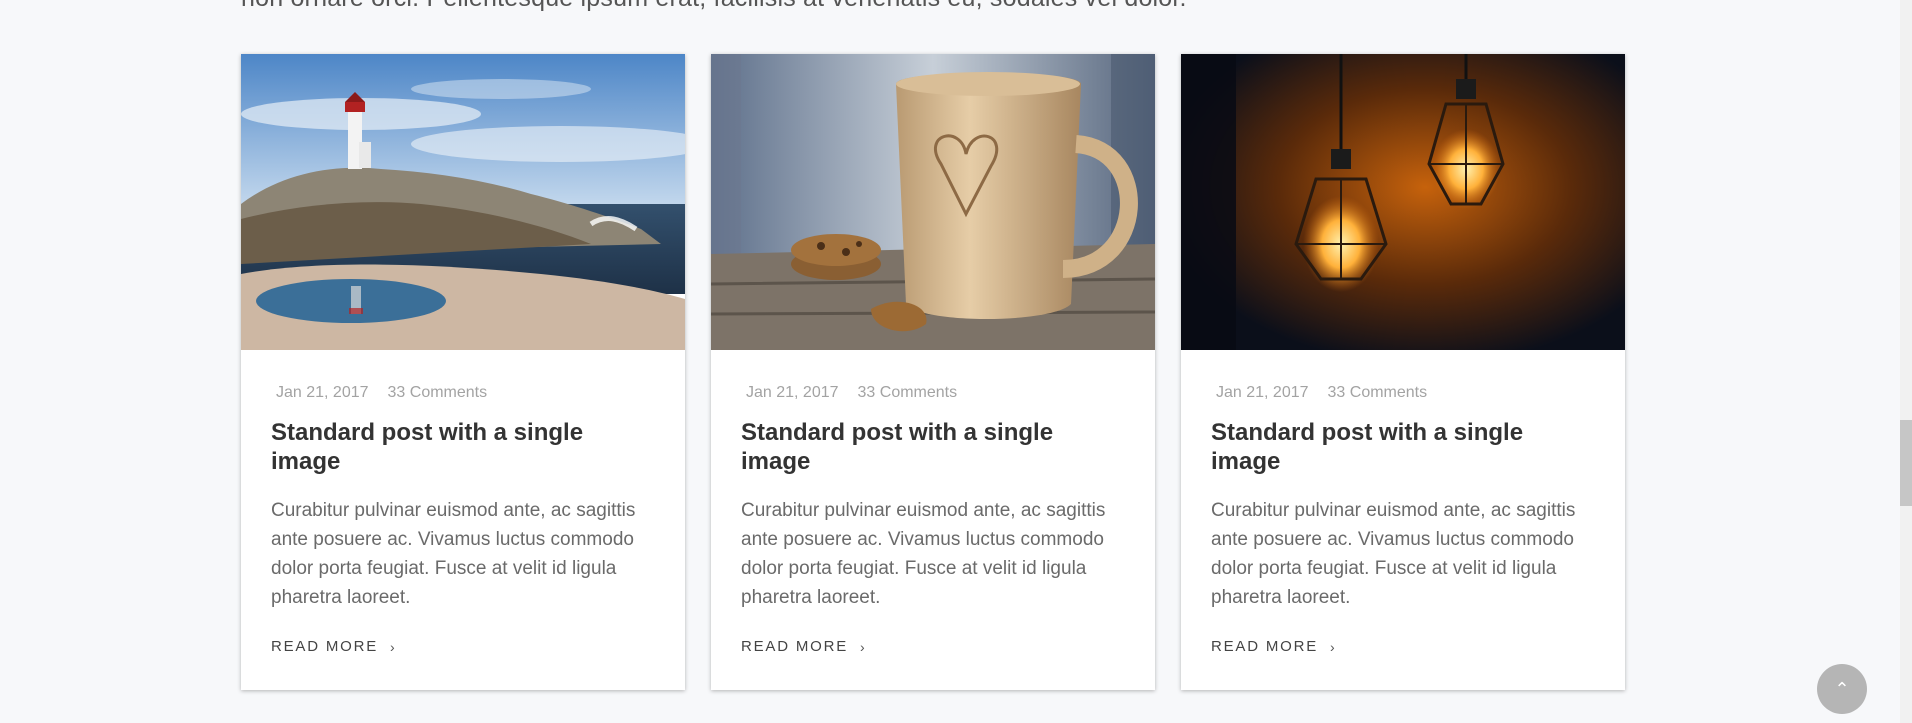 The image size is (1912, 723). I want to click on post-image-lighthouse, so click(463, 202).